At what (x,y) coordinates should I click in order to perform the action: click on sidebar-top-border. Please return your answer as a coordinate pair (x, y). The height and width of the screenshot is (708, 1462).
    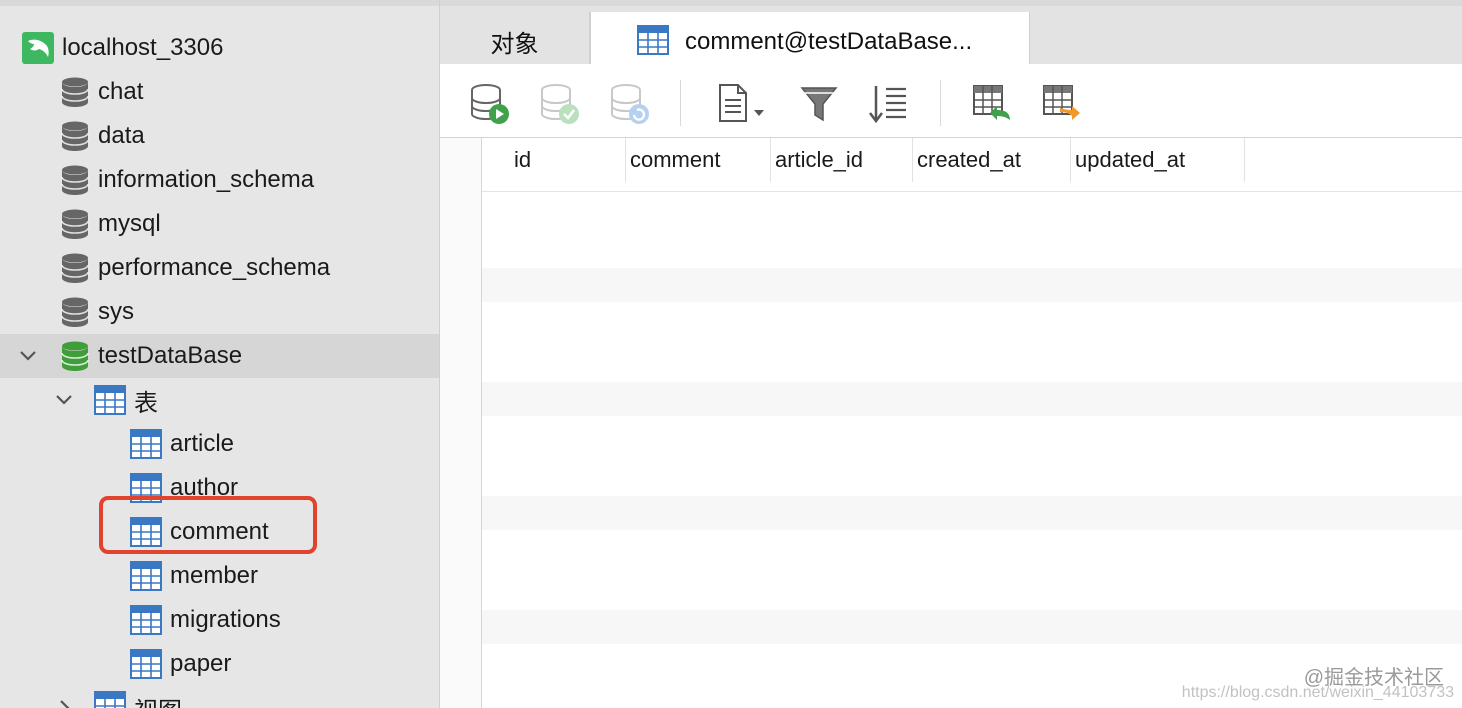
    Looking at the image, I should click on (219, 3).